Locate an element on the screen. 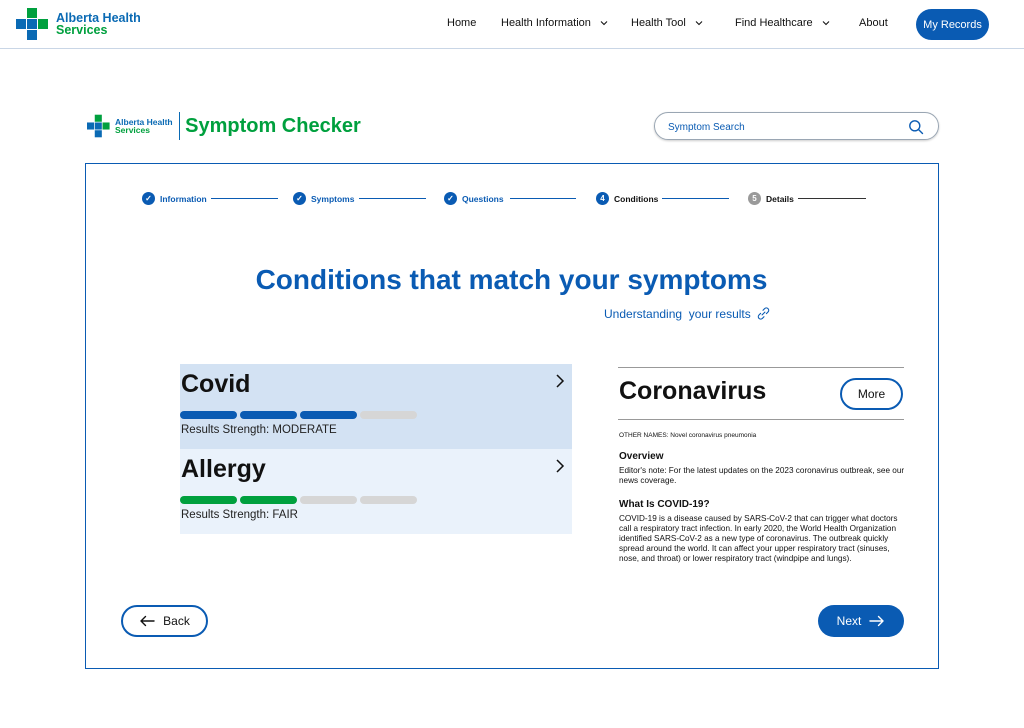 The width and height of the screenshot is (1024, 728). nav-home-label: Home is located at coordinates (462, 23).